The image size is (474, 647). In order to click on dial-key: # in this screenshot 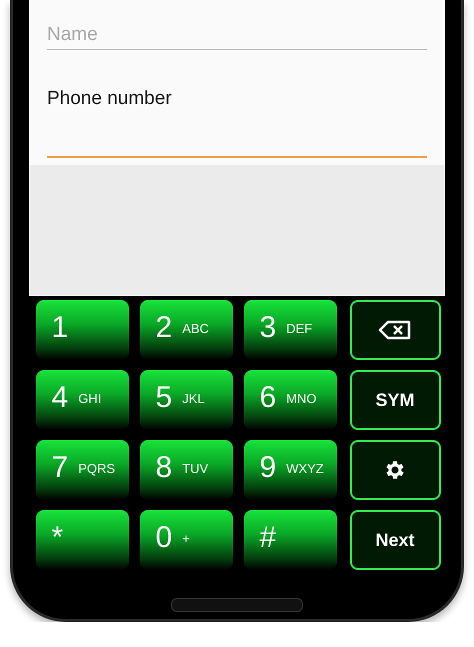, I will do `click(290, 540)`.